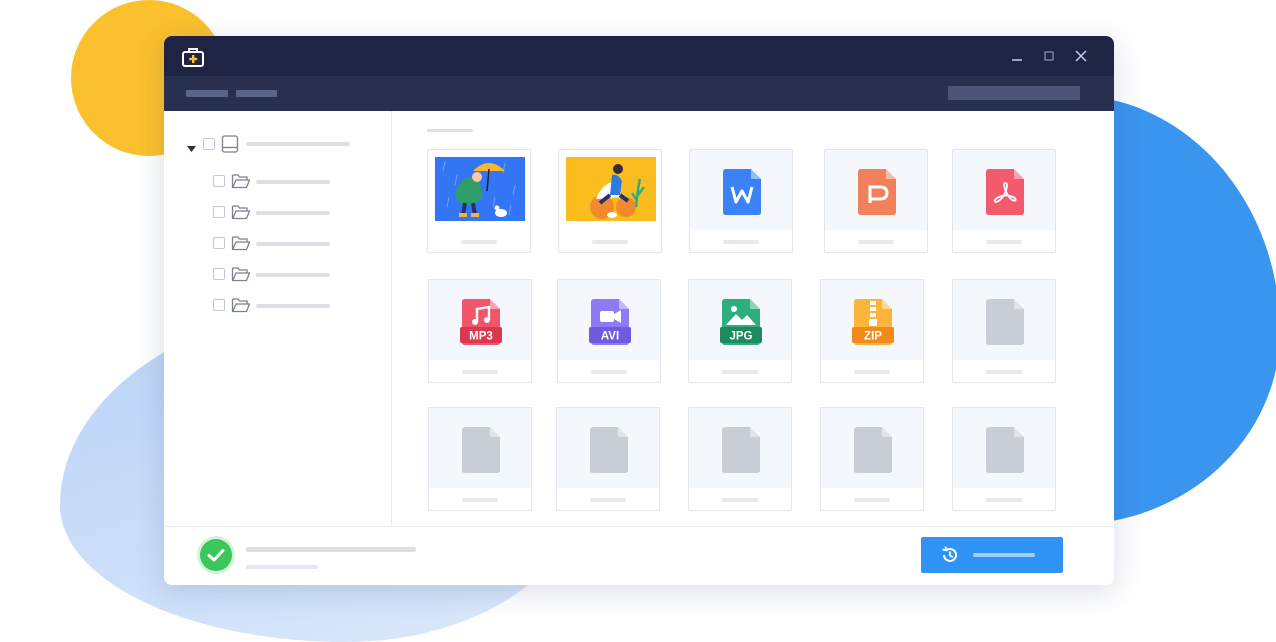 The height and width of the screenshot is (642, 1276). Describe the element at coordinates (450, 130) in the screenshot. I see `path-label-placeholder` at that location.